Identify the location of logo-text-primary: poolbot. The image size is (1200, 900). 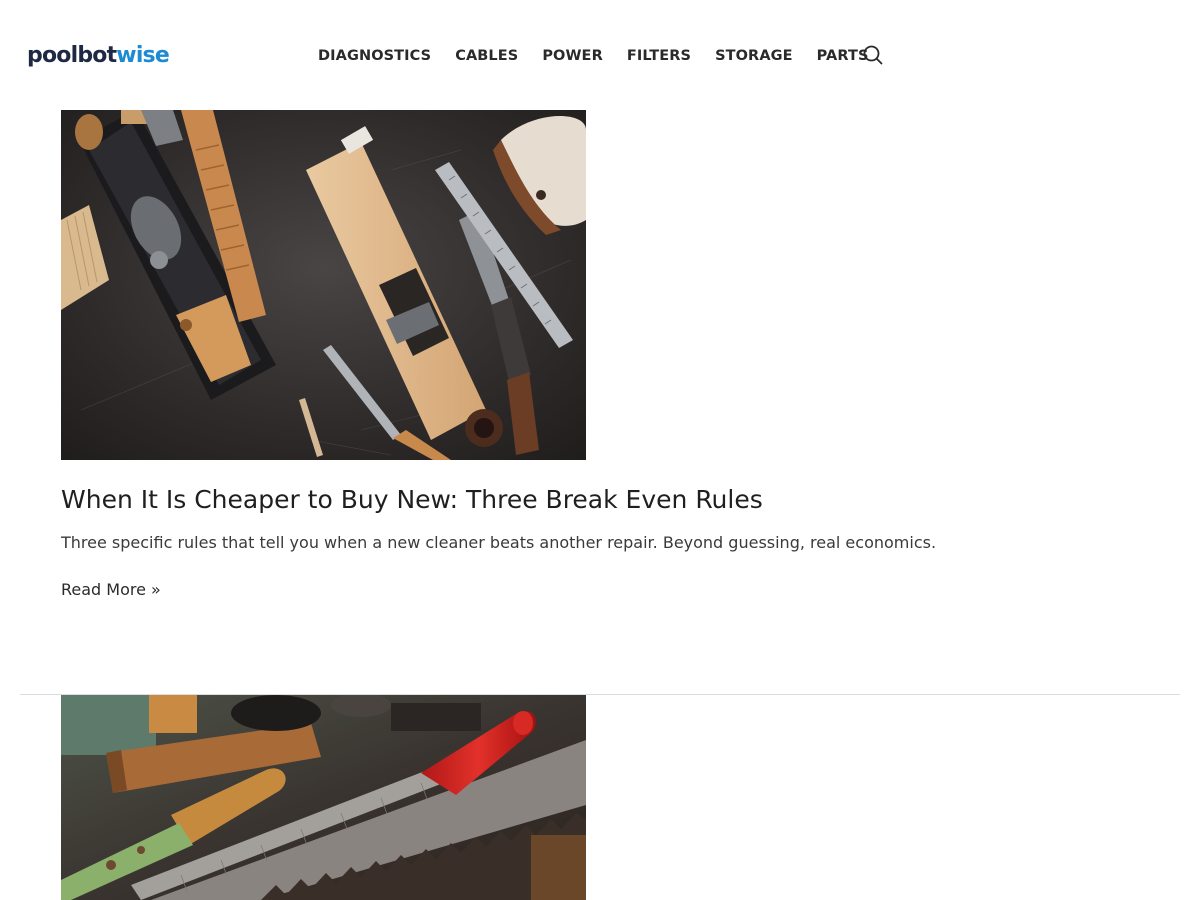
(72, 55).